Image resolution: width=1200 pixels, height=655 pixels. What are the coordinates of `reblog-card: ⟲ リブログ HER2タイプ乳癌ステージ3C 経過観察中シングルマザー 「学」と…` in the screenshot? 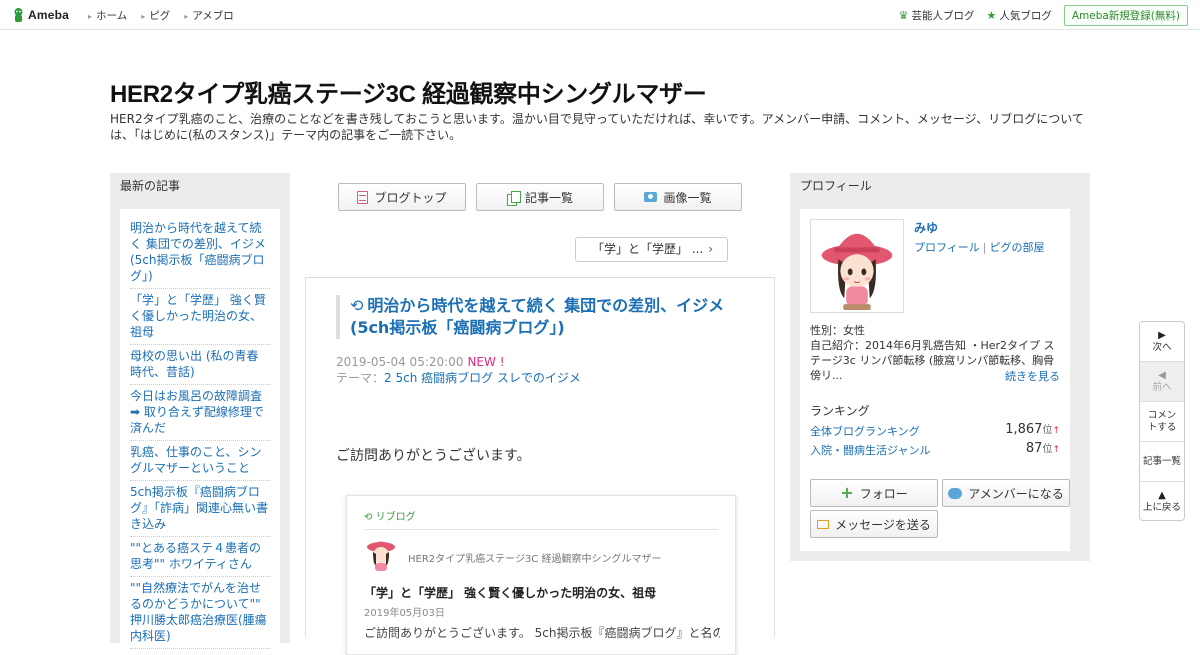 It's located at (541, 575).